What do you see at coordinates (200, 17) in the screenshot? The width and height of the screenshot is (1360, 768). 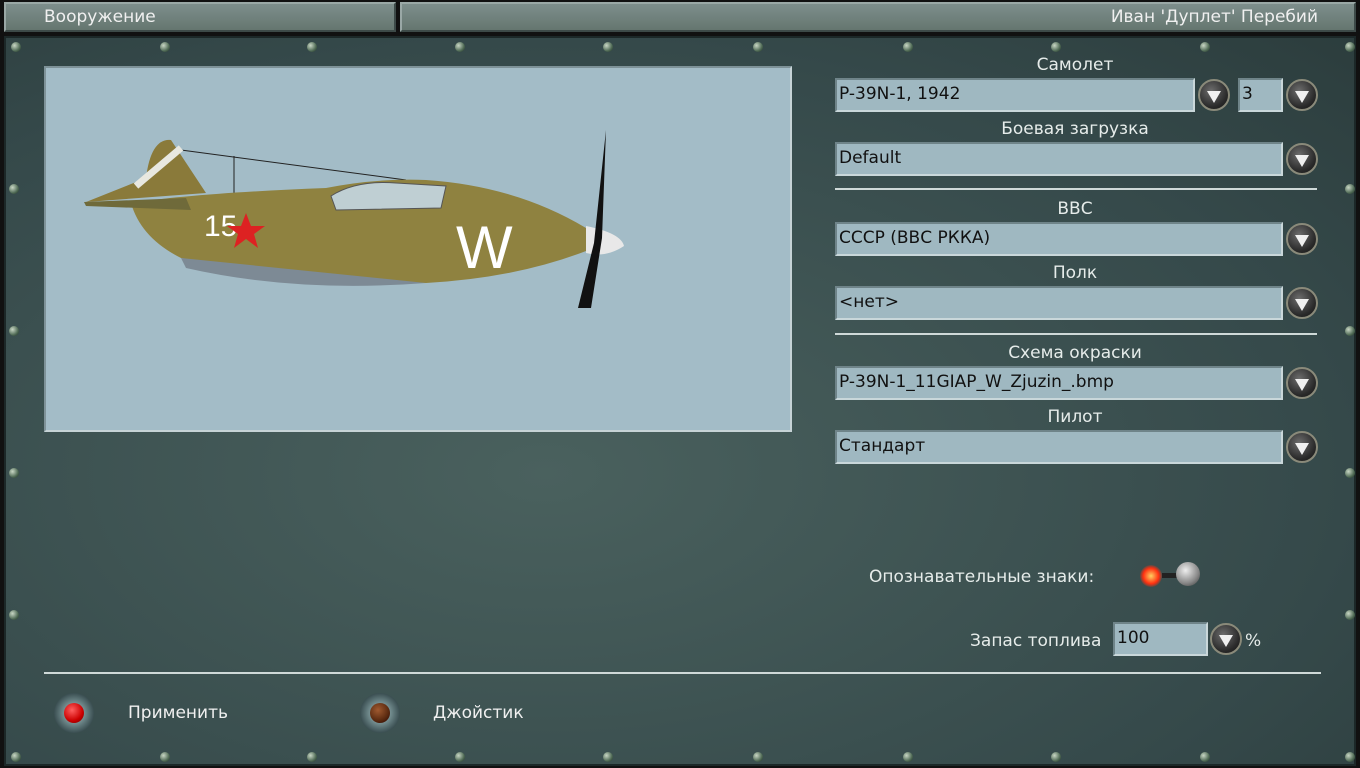 I see `tab-armament: Вооружение` at bounding box center [200, 17].